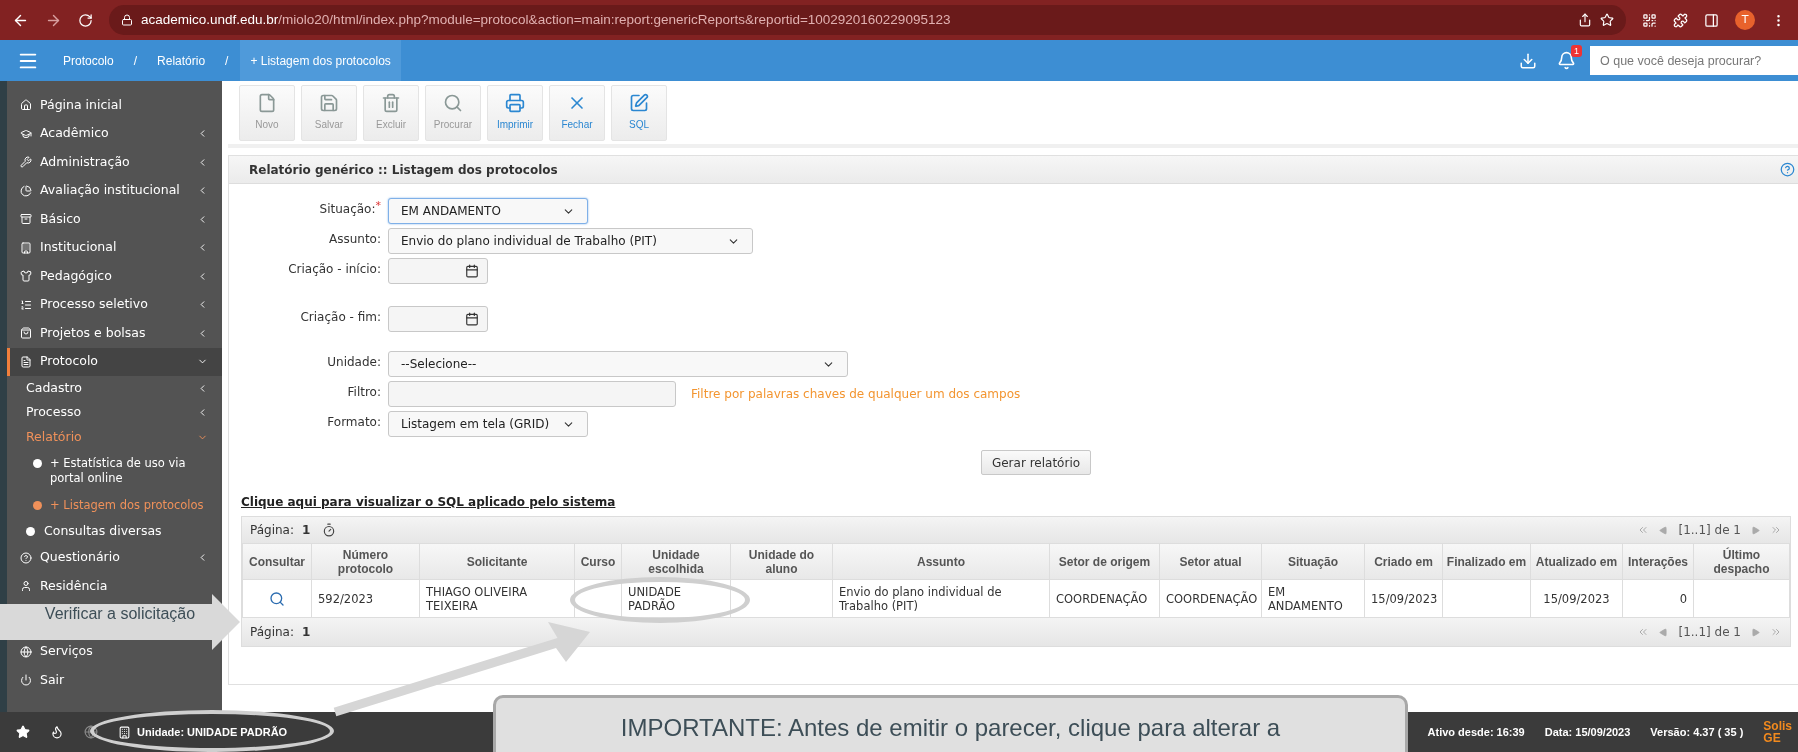 Image resolution: width=1798 pixels, height=752 pixels. What do you see at coordinates (488, 211) in the screenshot?
I see `select-field: EM ANDAMENTO` at bounding box center [488, 211].